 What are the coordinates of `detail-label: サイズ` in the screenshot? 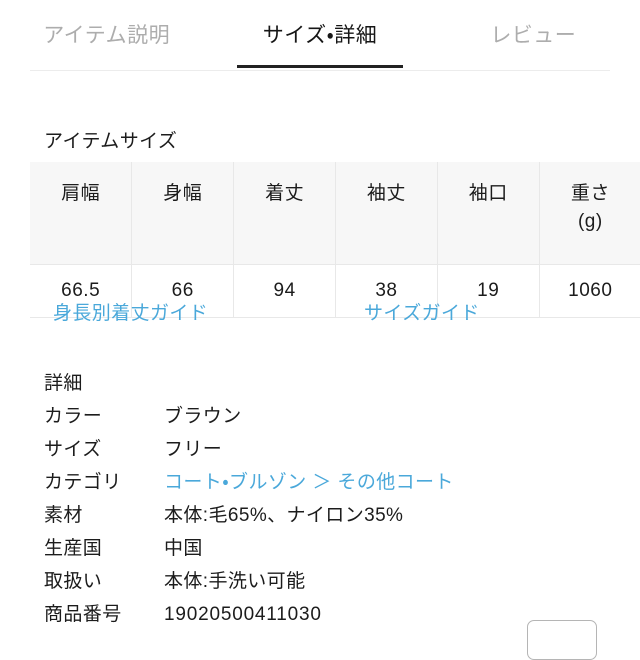 It's located at (73, 449).